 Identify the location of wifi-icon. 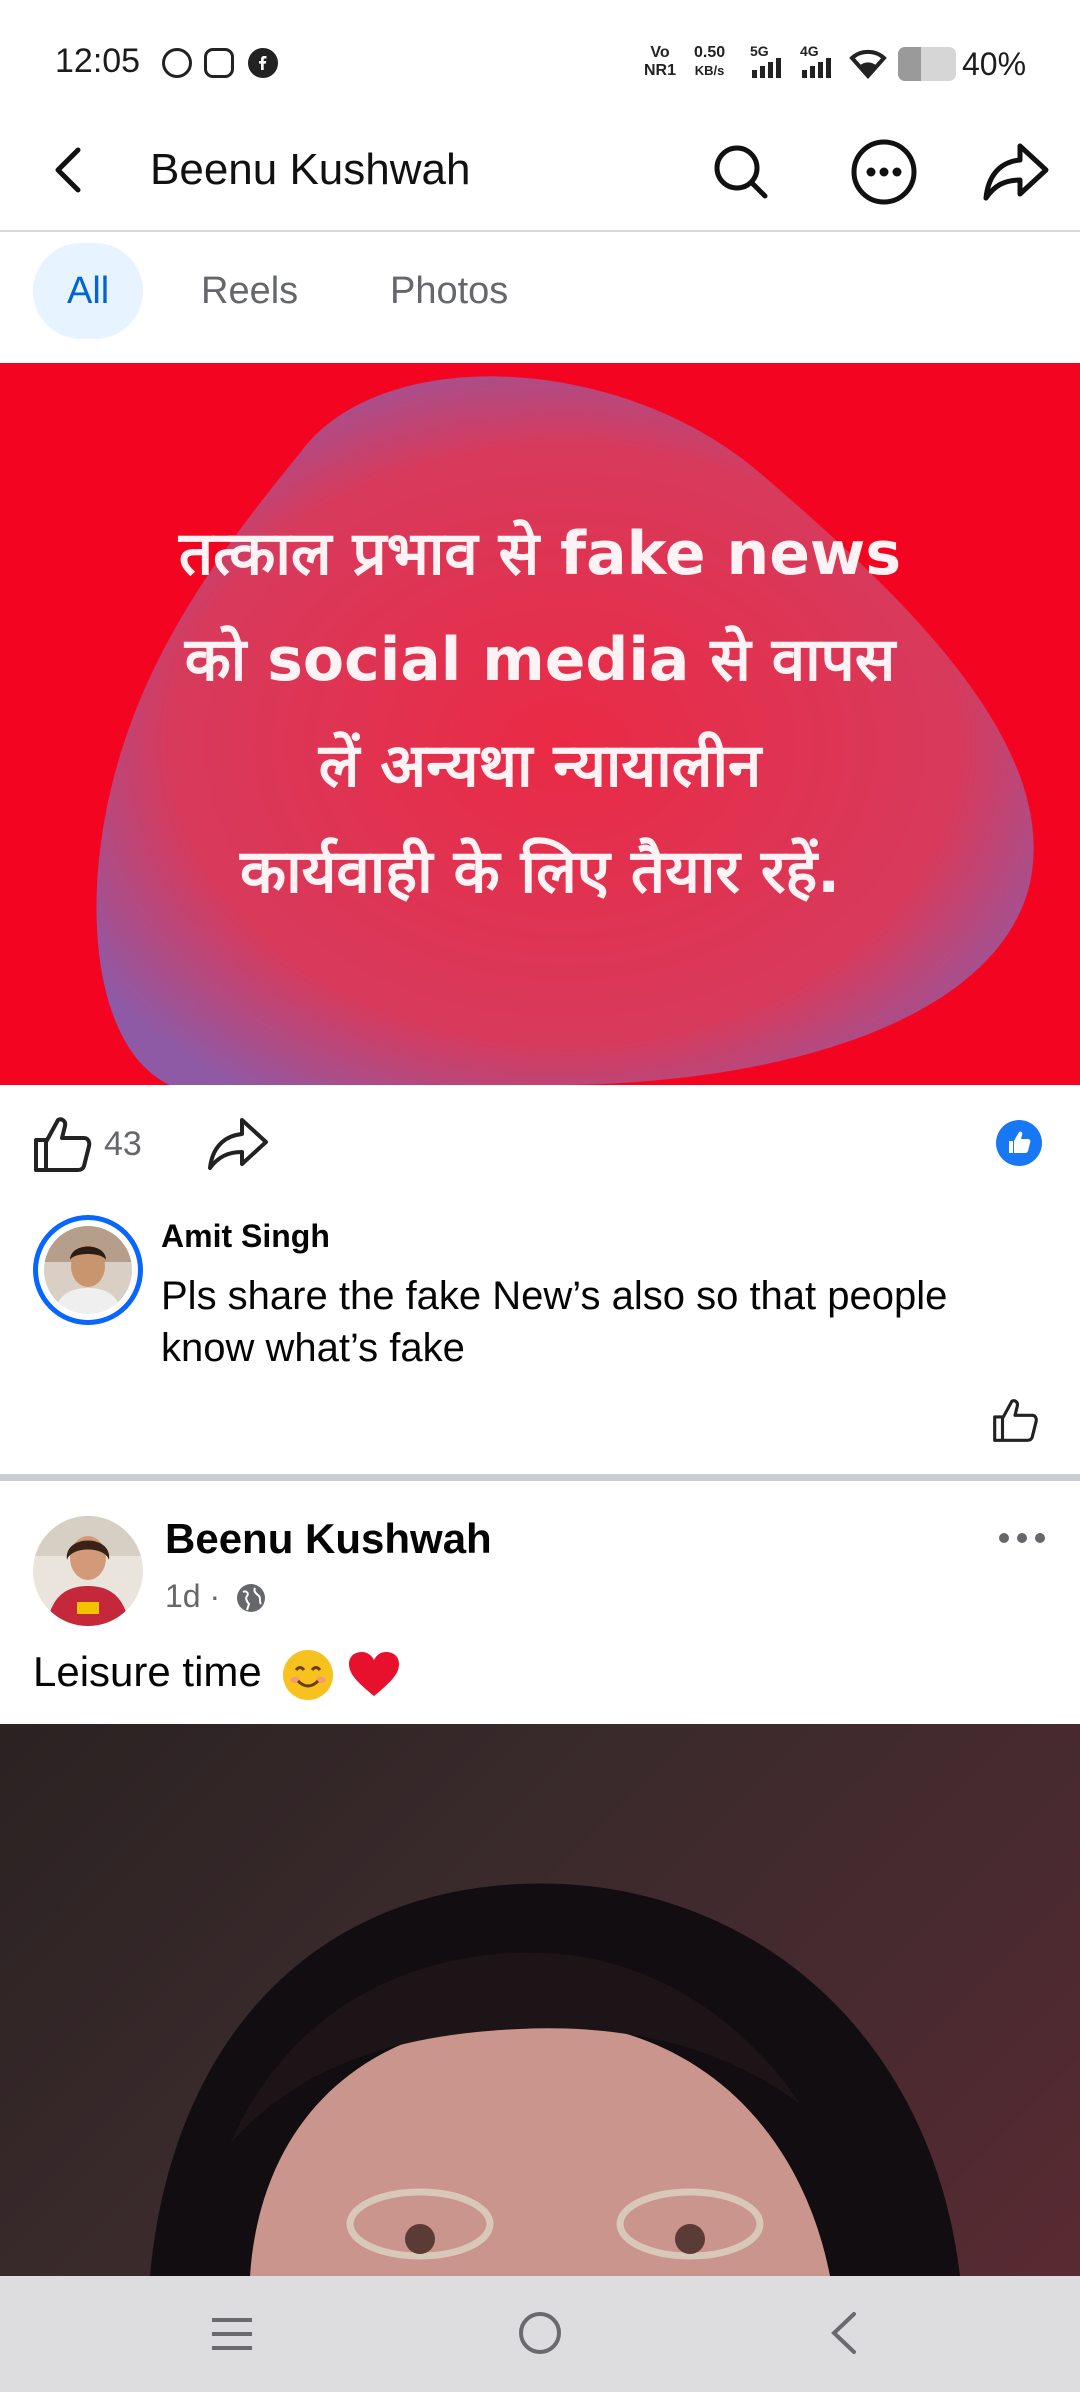
(868, 62).